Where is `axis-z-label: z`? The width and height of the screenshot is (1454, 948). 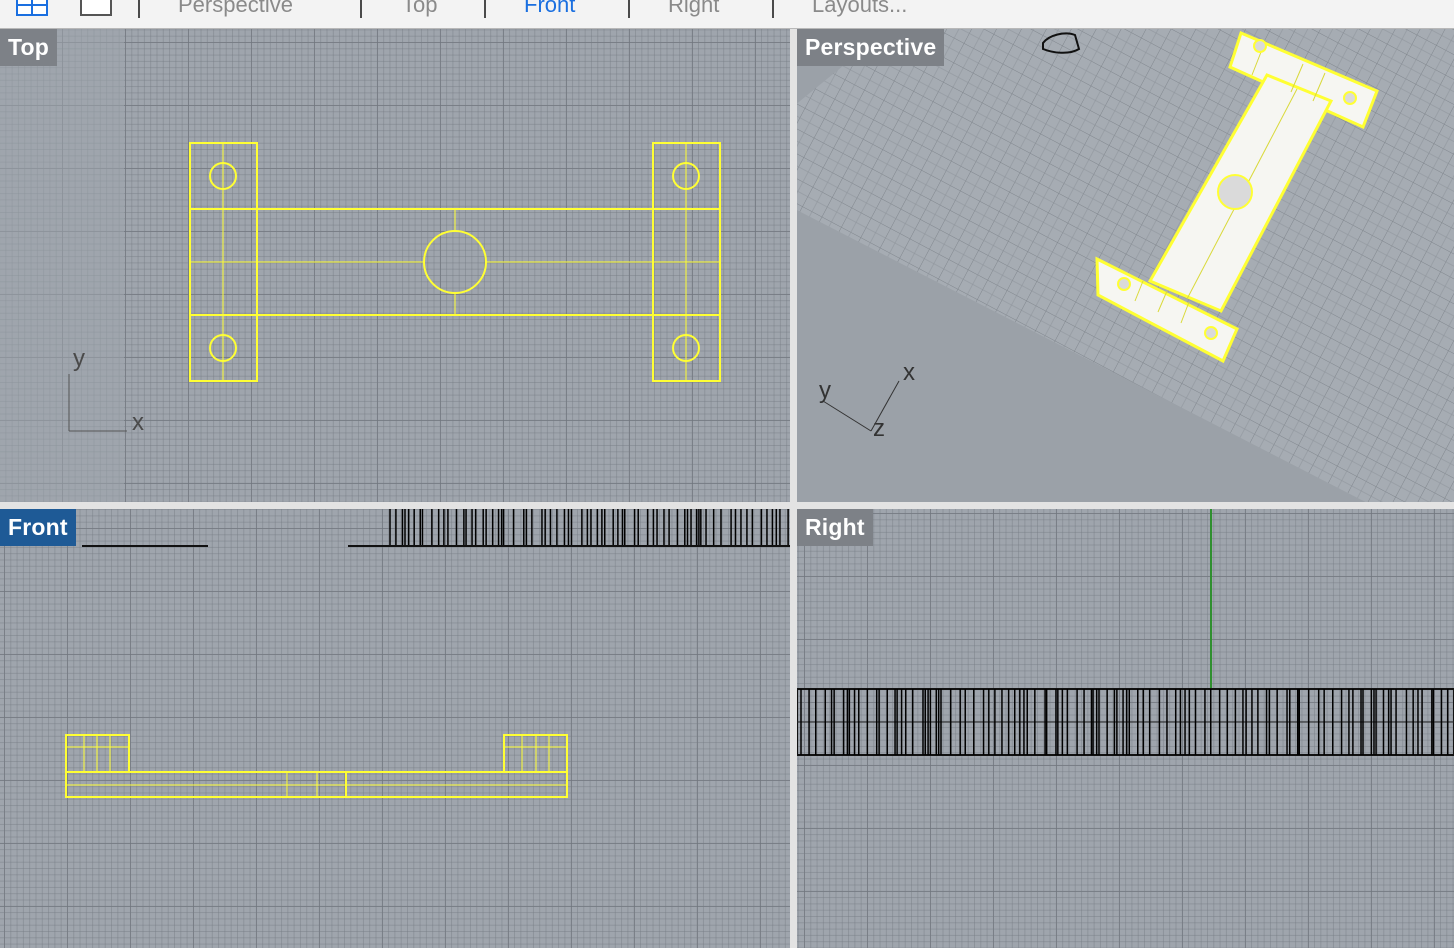 axis-z-label: z is located at coordinates (879, 428).